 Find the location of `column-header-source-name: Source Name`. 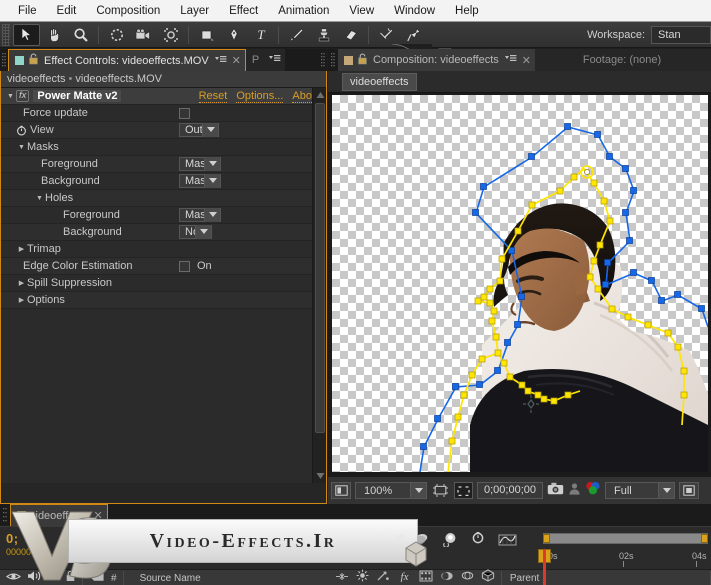

column-header-source-name: Source Name is located at coordinates (162, 578).